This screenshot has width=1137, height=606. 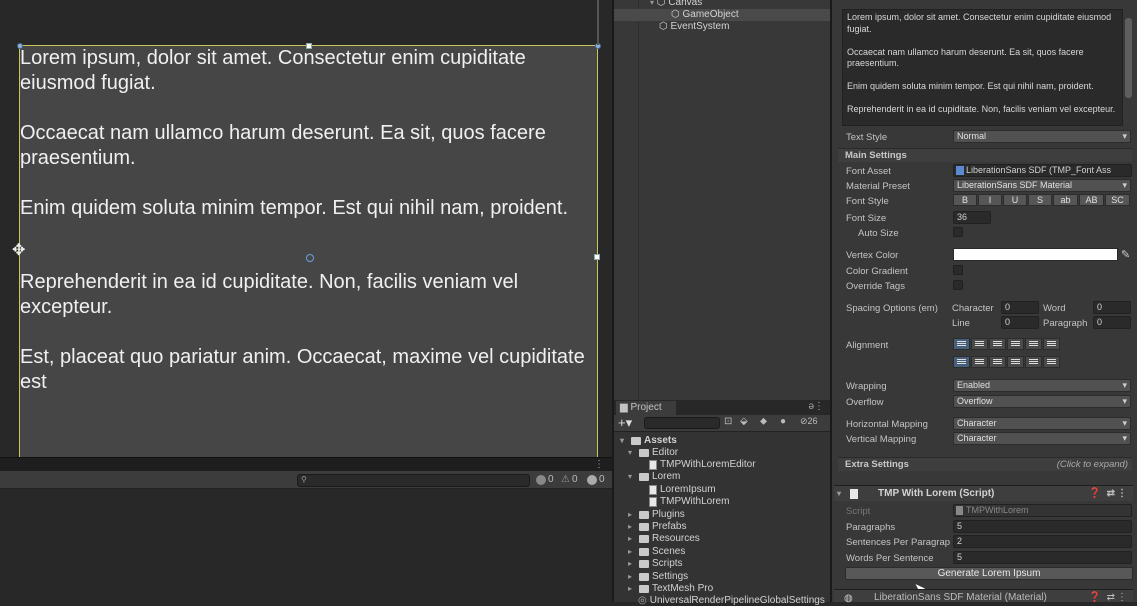 What do you see at coordinates (958, 232) in the screenshot?
I see `auto-size-toggle` at bounding box center [958, 232].